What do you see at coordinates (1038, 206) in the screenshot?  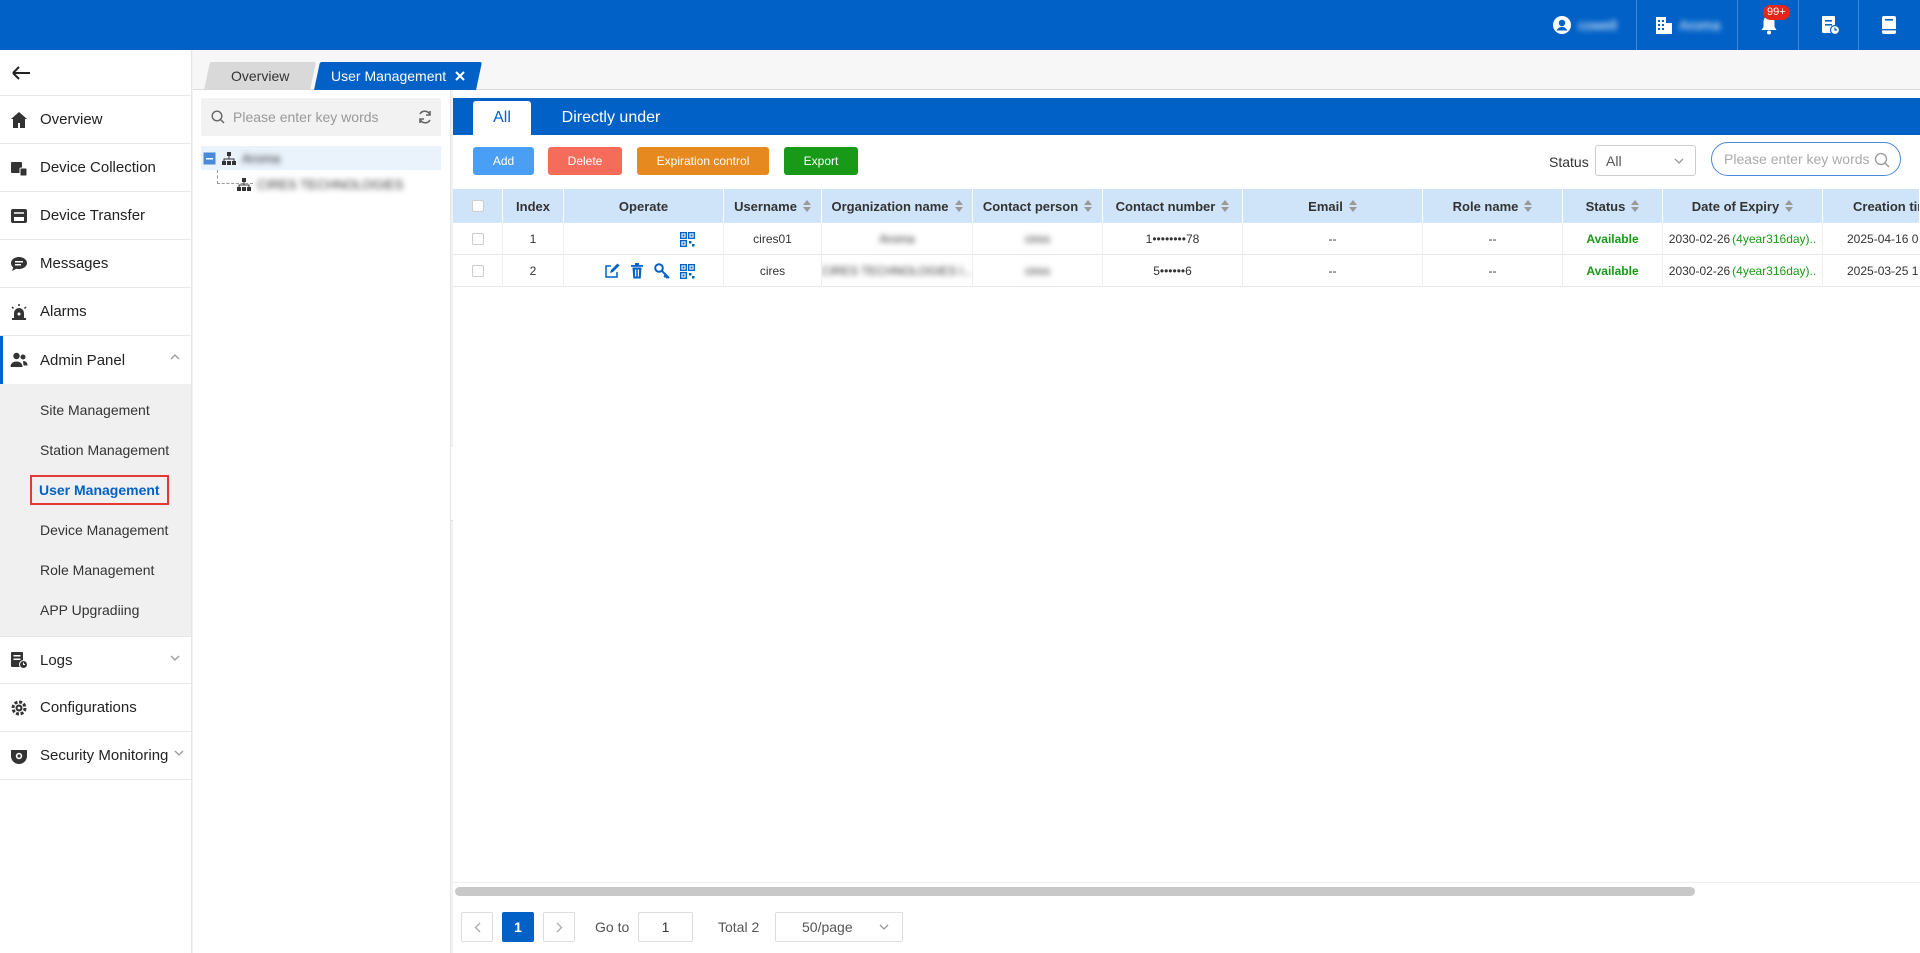 I see `column-header-contact-person: Contact person` at bounding box center [1038, 206].